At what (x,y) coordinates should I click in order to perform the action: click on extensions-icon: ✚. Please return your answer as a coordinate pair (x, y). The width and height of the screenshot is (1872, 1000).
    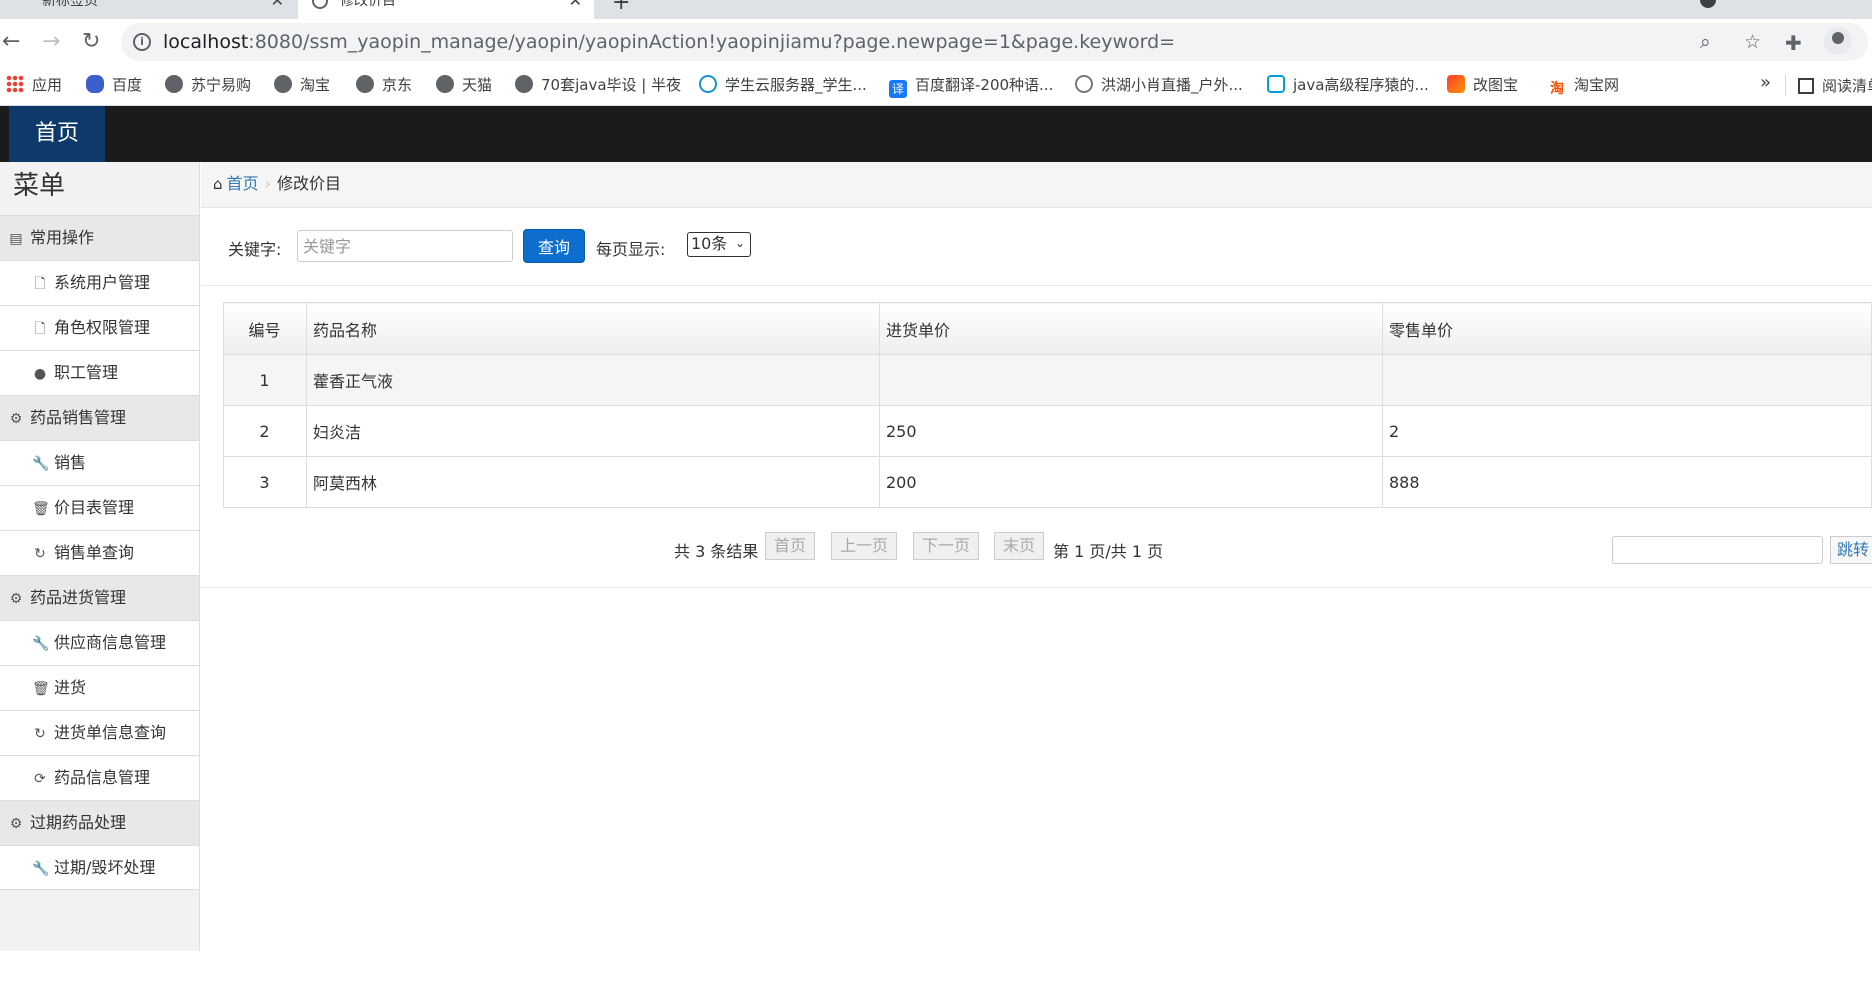
    Looking at the image, I should click on (1793, 43).